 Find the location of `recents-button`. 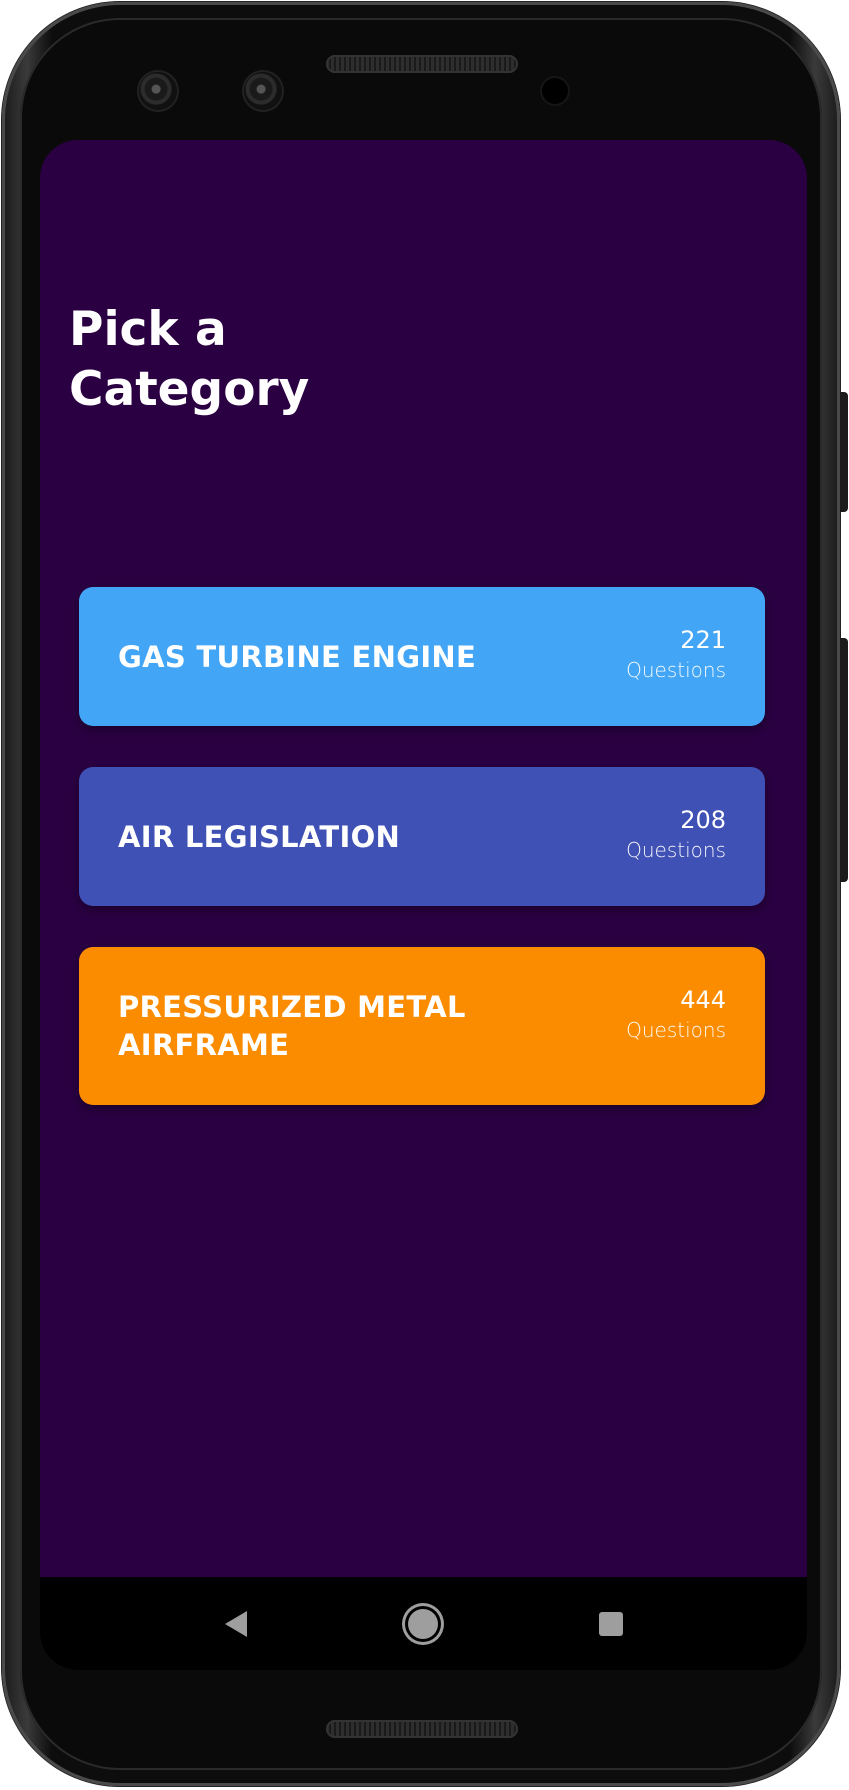

recents-button is located at coordinates (611, 1624).